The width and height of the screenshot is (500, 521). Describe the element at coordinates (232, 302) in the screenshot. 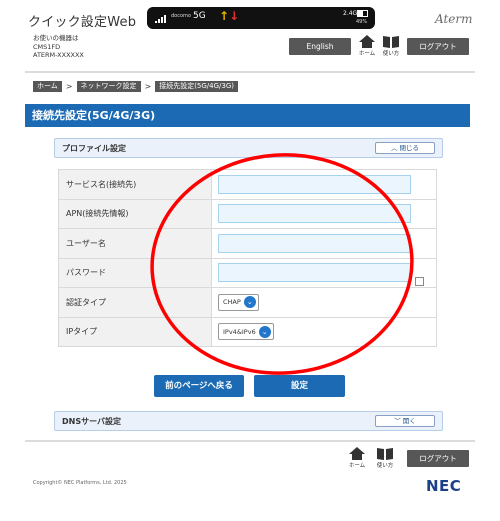

I see `auth-type-value: CHAP` at that location.